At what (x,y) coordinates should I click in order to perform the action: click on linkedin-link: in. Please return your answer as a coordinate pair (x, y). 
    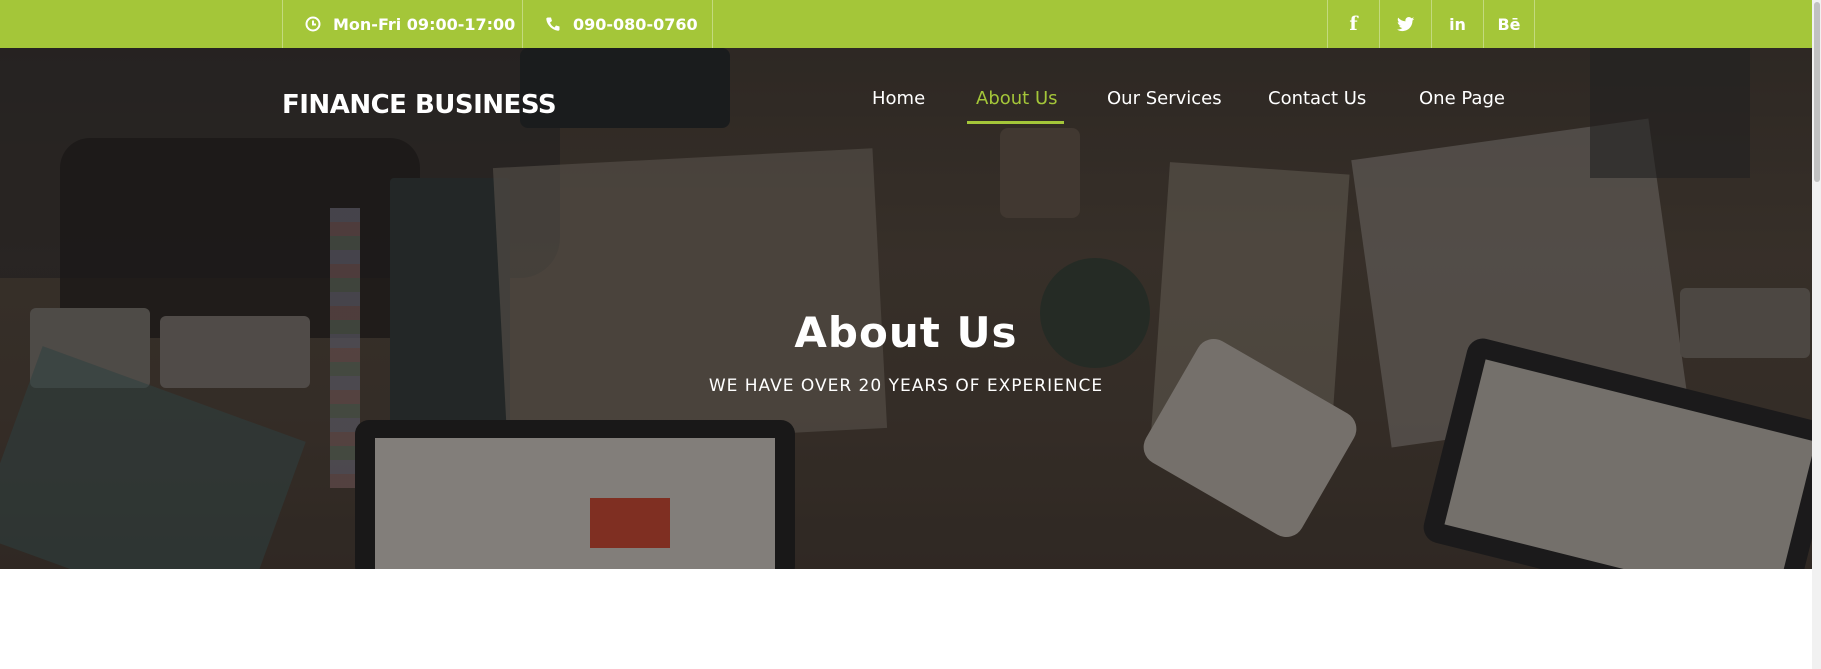
    Looking at the image, I should click on (1457, 24).